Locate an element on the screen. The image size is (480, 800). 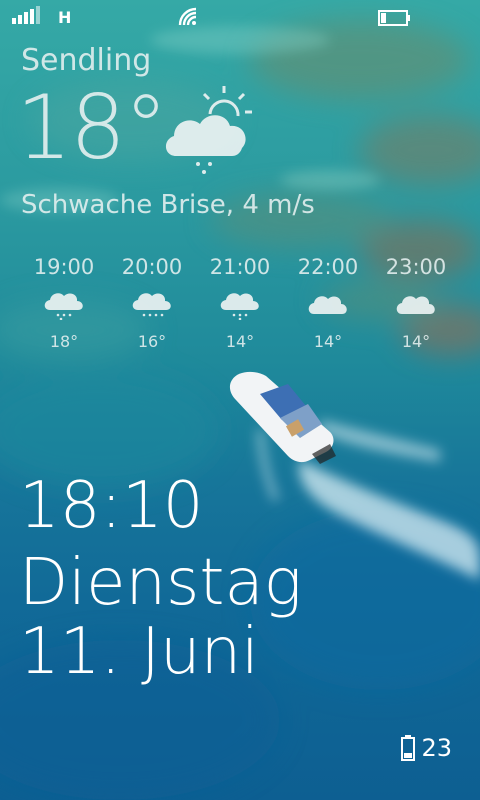
status-bar: H is located at coordinates (240, 17).